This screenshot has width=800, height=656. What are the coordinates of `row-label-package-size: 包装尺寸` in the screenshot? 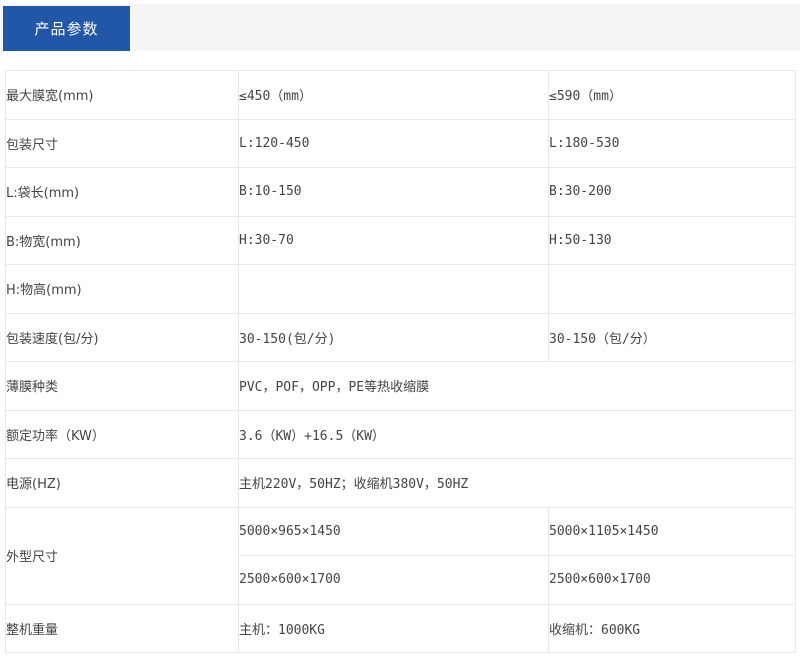 It's located at (122, 143).